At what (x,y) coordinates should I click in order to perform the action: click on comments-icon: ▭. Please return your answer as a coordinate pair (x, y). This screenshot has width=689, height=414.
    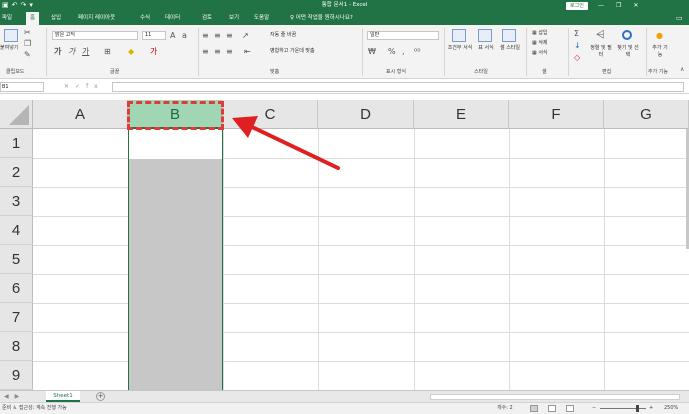
    Looking at the image, I should click on (679, 18).